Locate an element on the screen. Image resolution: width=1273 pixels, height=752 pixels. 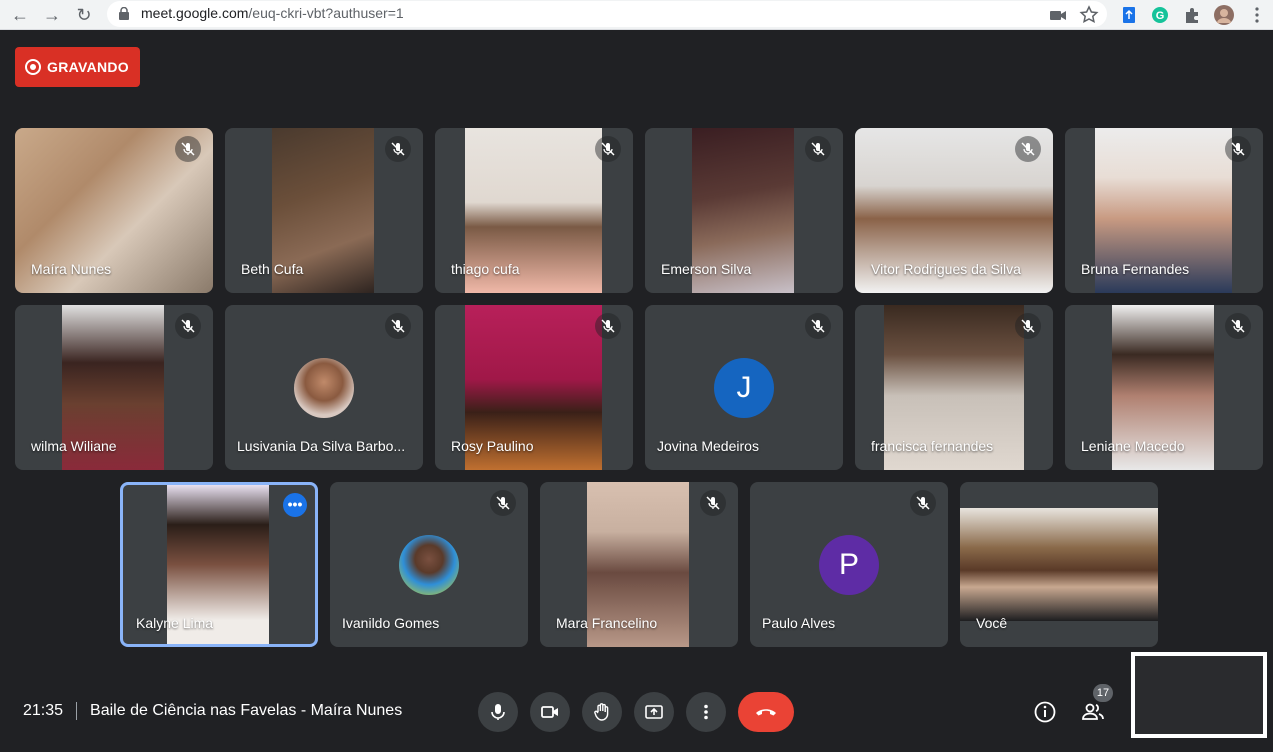
url-text: meet.google.com/euq-ckri-vbt?authuser=1 is located at coordinates (272, 13).